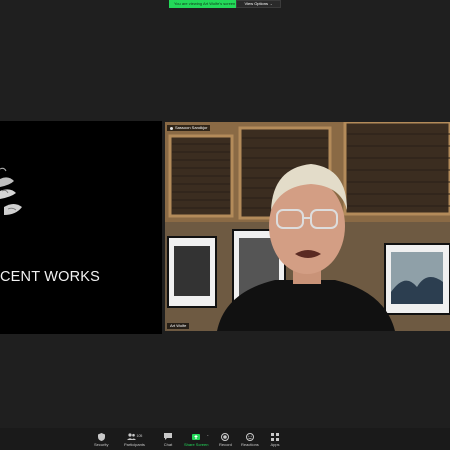  Describe the element at coordinates (202, 4) in the screenshot. I see `share-status-text: You are viewing Art Wolfe's screen` at that location.